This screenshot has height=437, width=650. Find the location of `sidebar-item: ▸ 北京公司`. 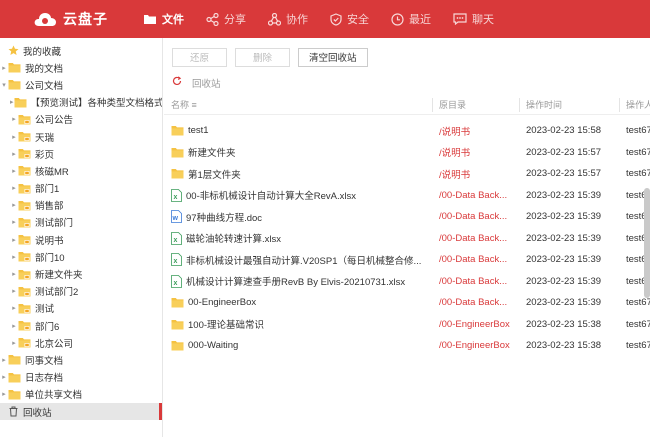

sidebar-item: ▸ 北京公司 is located at coordinates (81, 342).